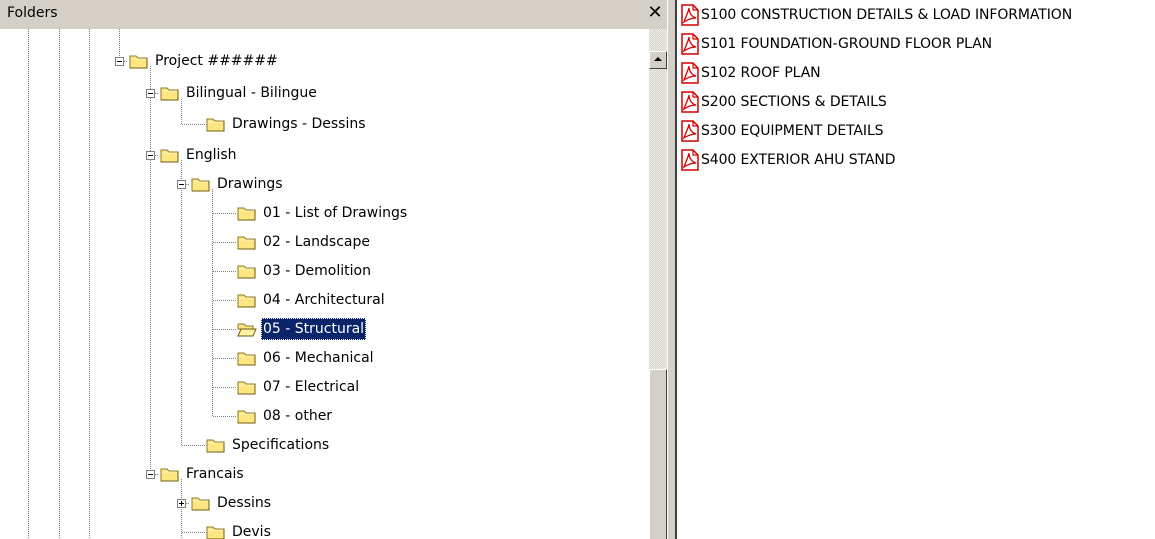 The height and width of the screenshot is (539, 1155). What do you see at coordinates (251, 93) in the screenshot?
I see `tree-item-label: Bilingual - Bilingue` at bounding box center [251, 93].